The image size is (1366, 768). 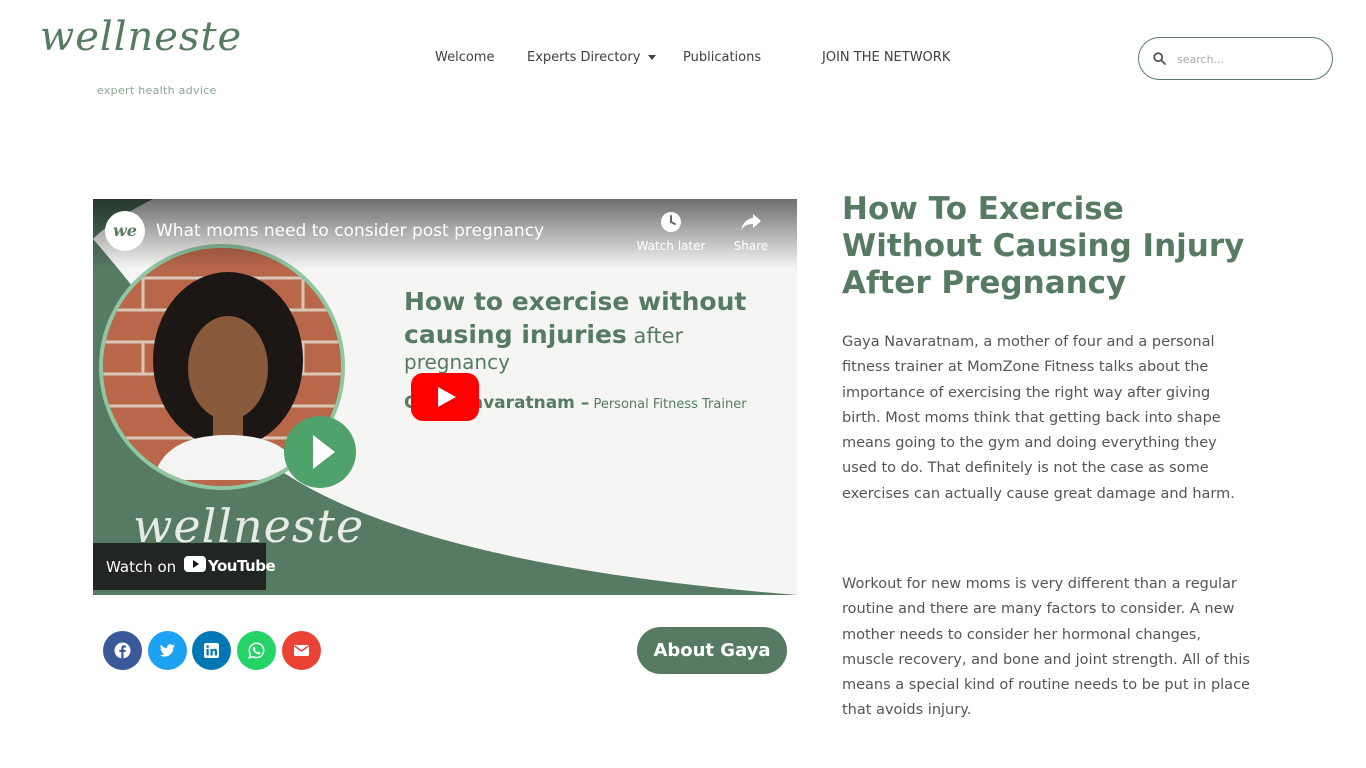 I want to click on youtube-play-button, so click(x=445, y=397).